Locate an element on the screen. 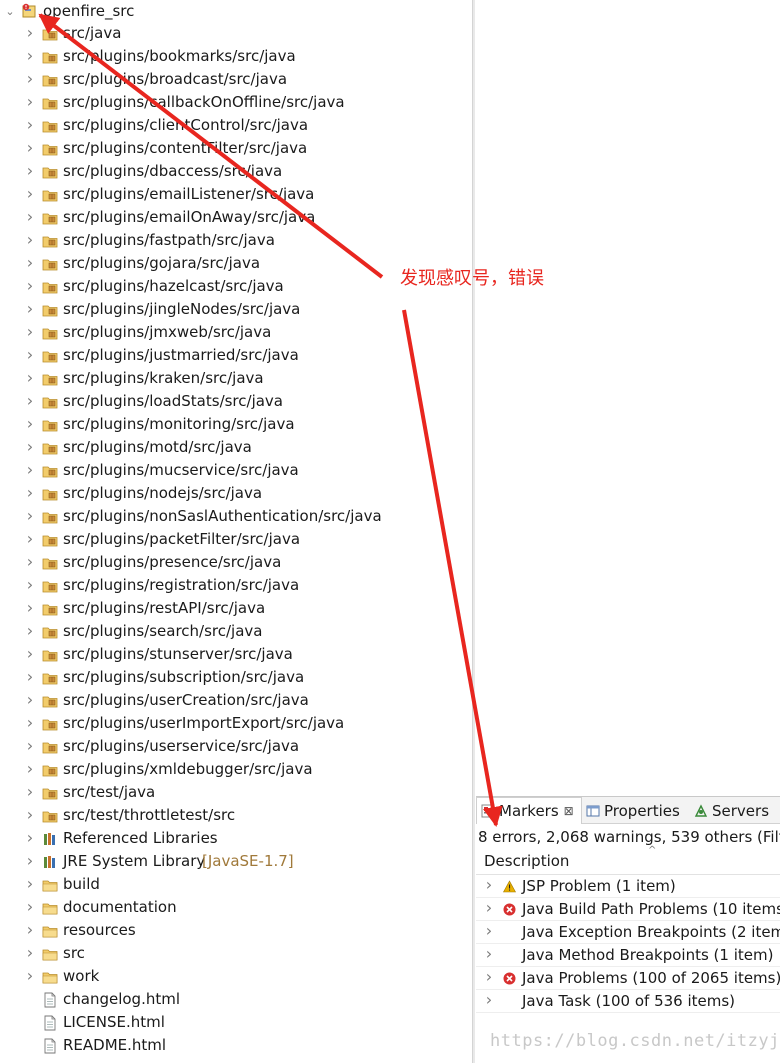 The image size is (780, 1063). tree-item-label: src/test/throttletest/src is located at coordinates (149, 815).